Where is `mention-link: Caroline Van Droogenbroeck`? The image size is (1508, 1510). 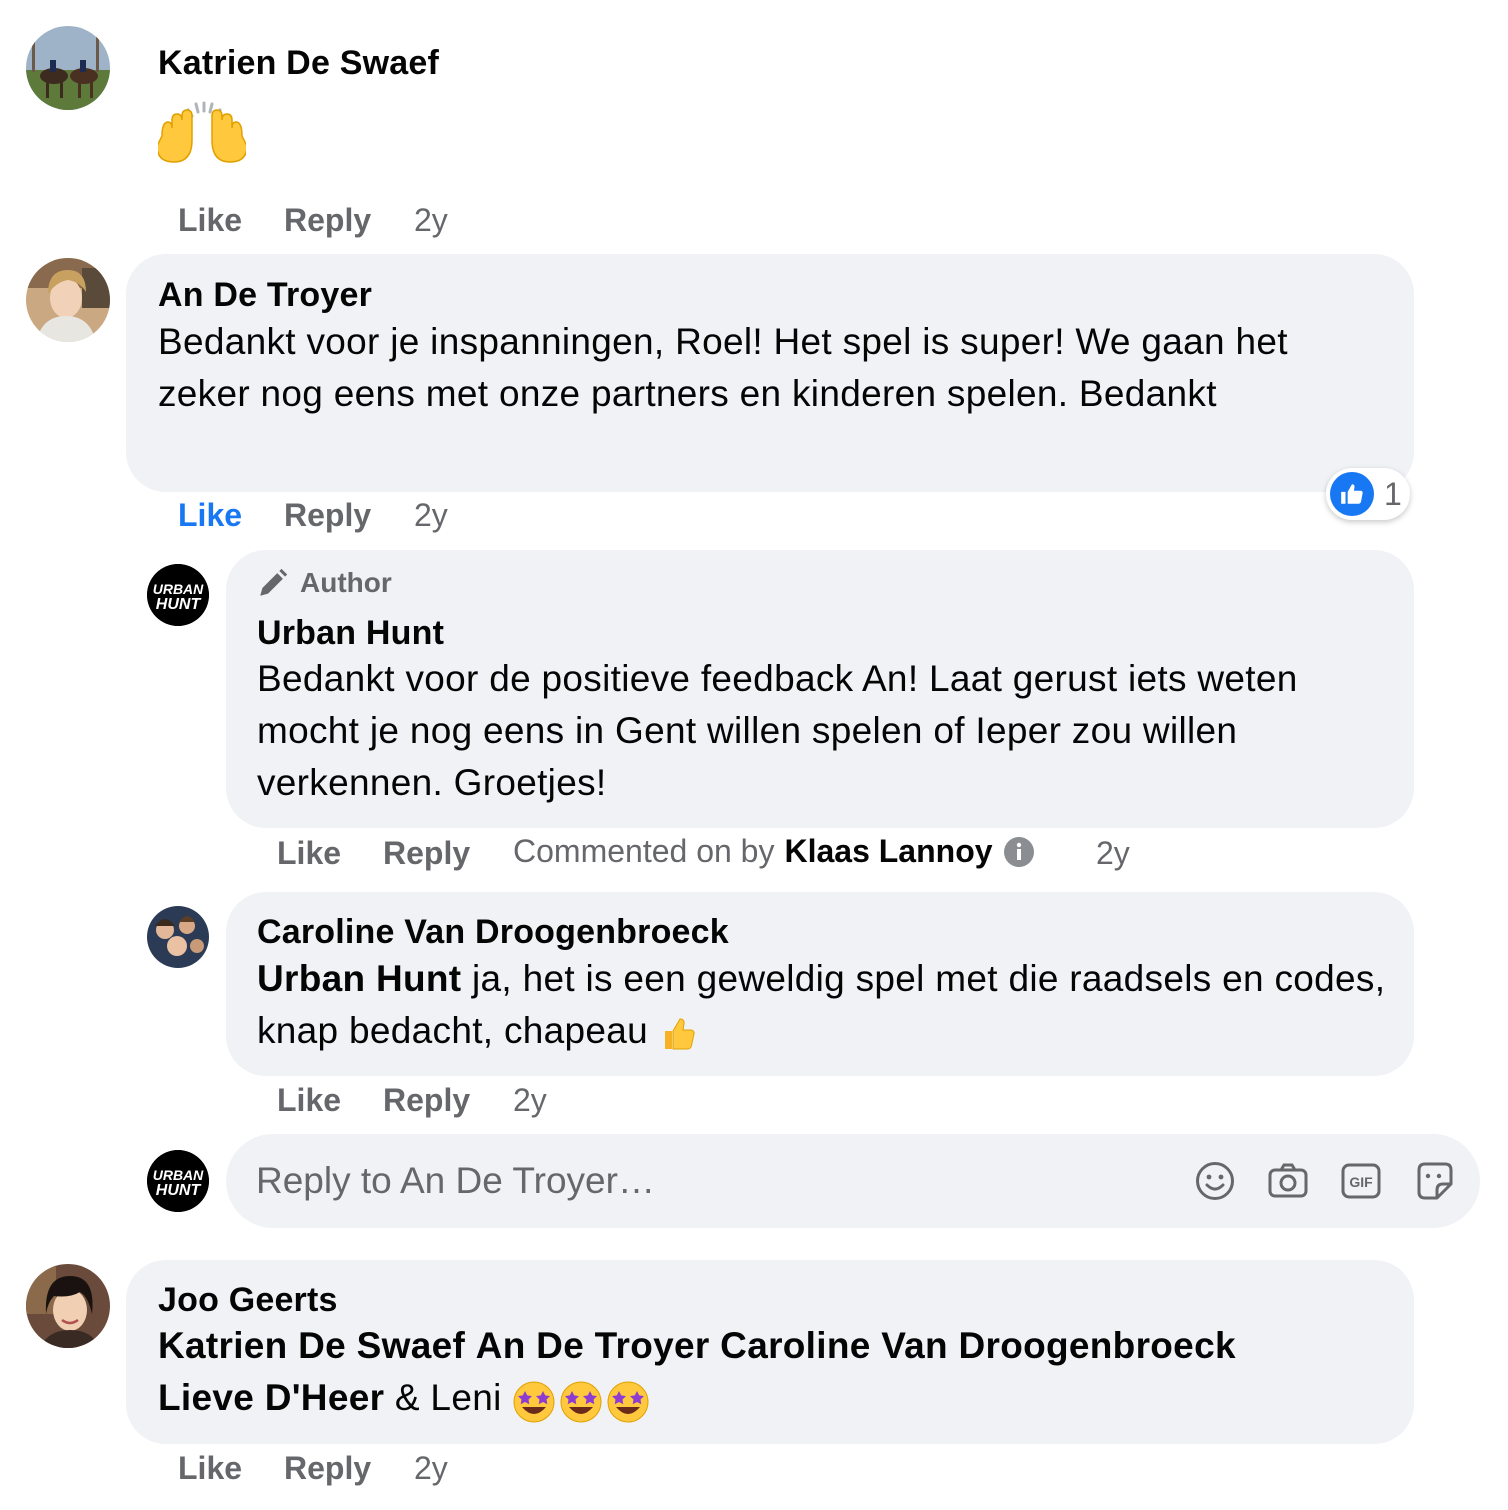 mention-link: Caroline Van Droogenbroeck is located at coordinates (978, 1345).